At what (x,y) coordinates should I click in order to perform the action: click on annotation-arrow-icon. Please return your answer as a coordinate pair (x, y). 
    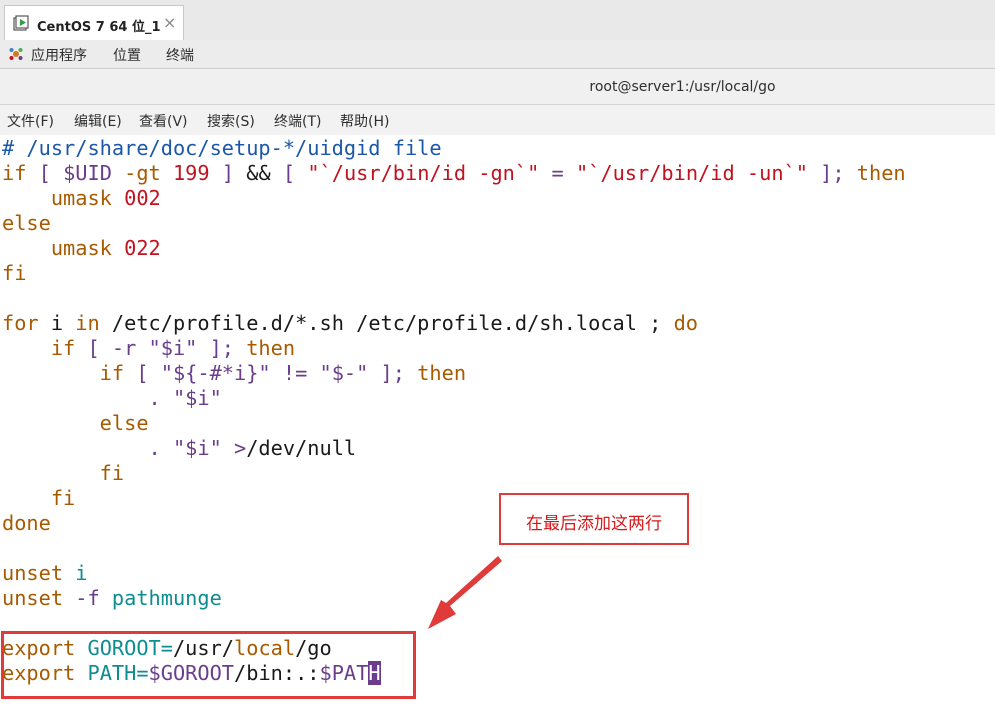
    Looking at the image, I should click on (465, 592).